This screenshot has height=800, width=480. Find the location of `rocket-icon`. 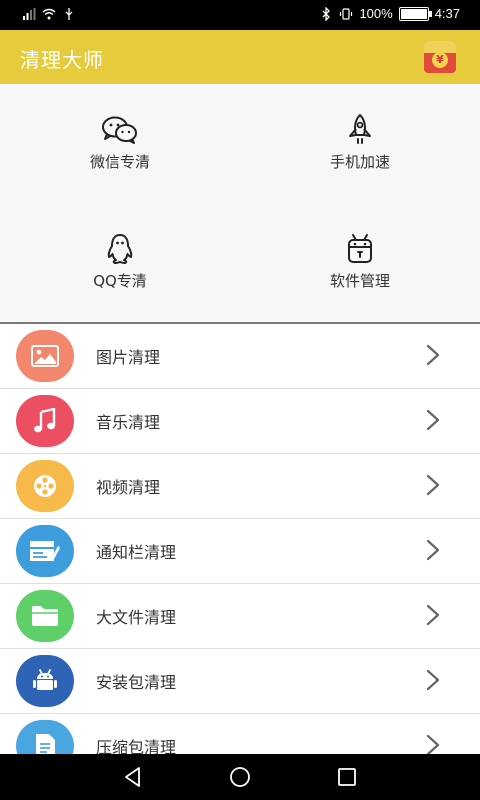

rocket-icon is located at coordinates (360, 130).